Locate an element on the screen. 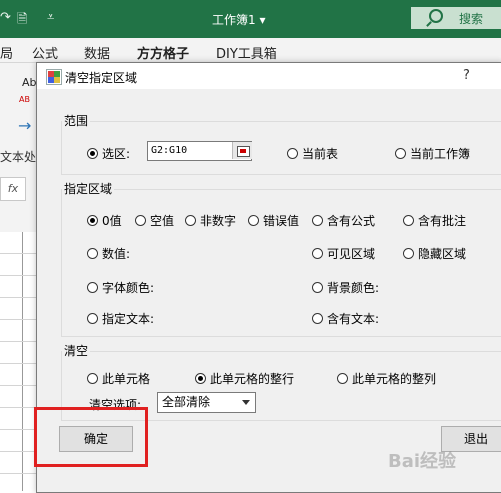  clear-option-select: 全部清除 is located at coordinates (206, 402).